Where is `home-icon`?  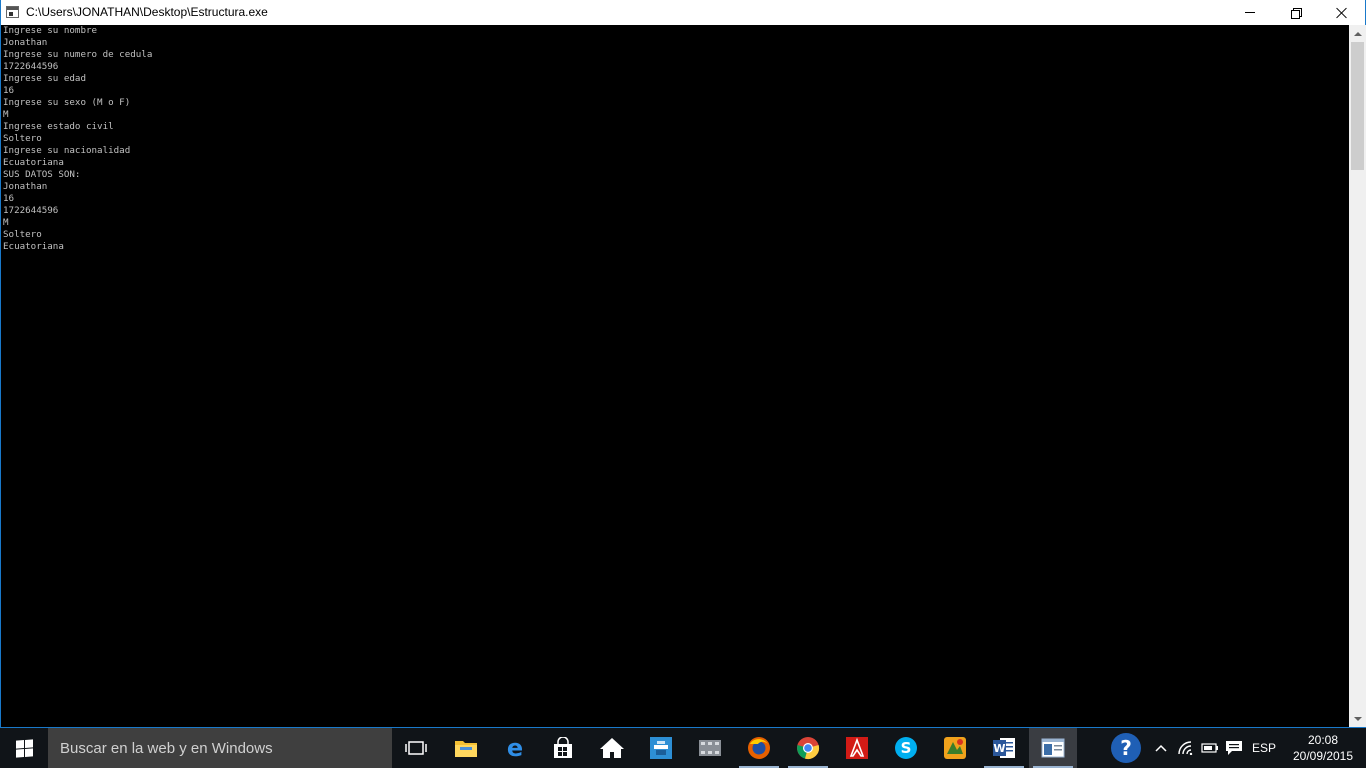
home-icon is located at coordinates (612, 748).